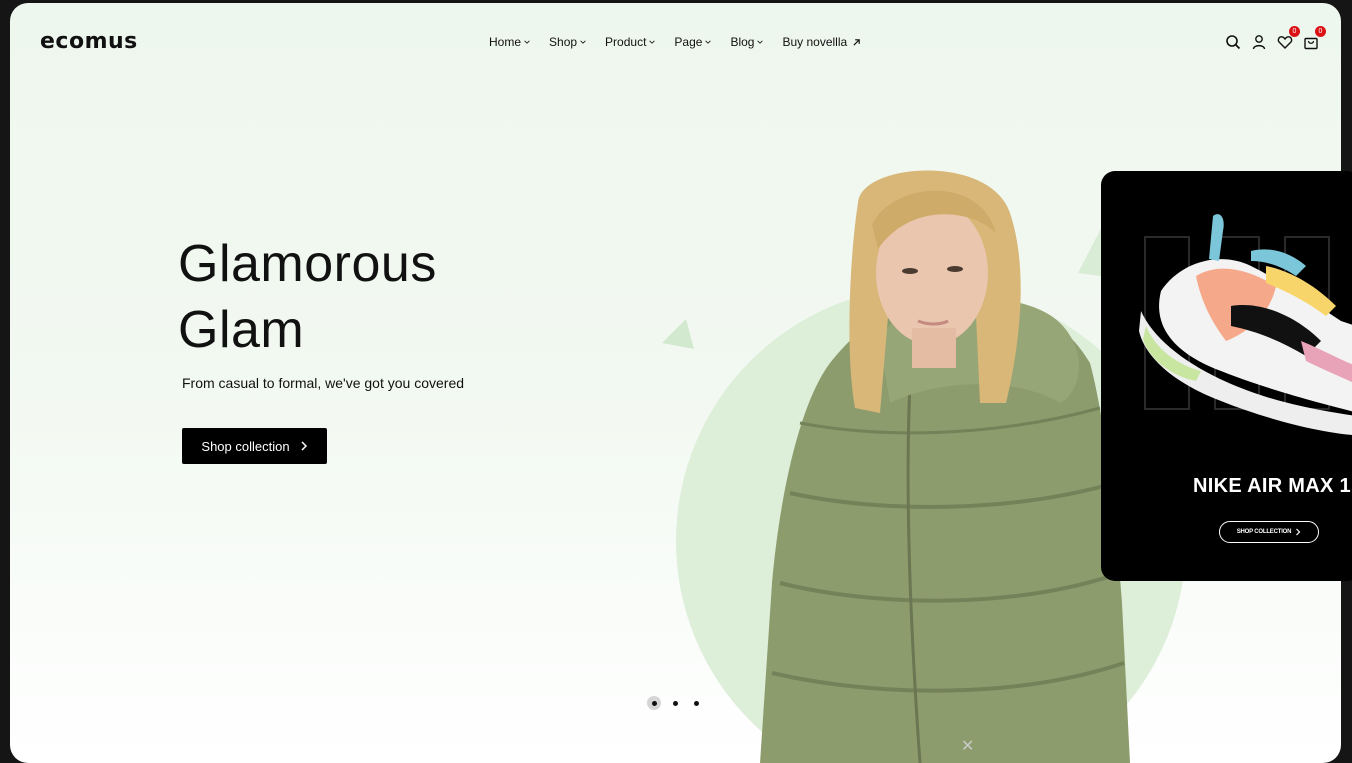 This screenshot has width=1352, height=763. Describe the element at coordinates (307, 297) in the screenshot. I see `hero-title: Glamorous Glam` at that location.